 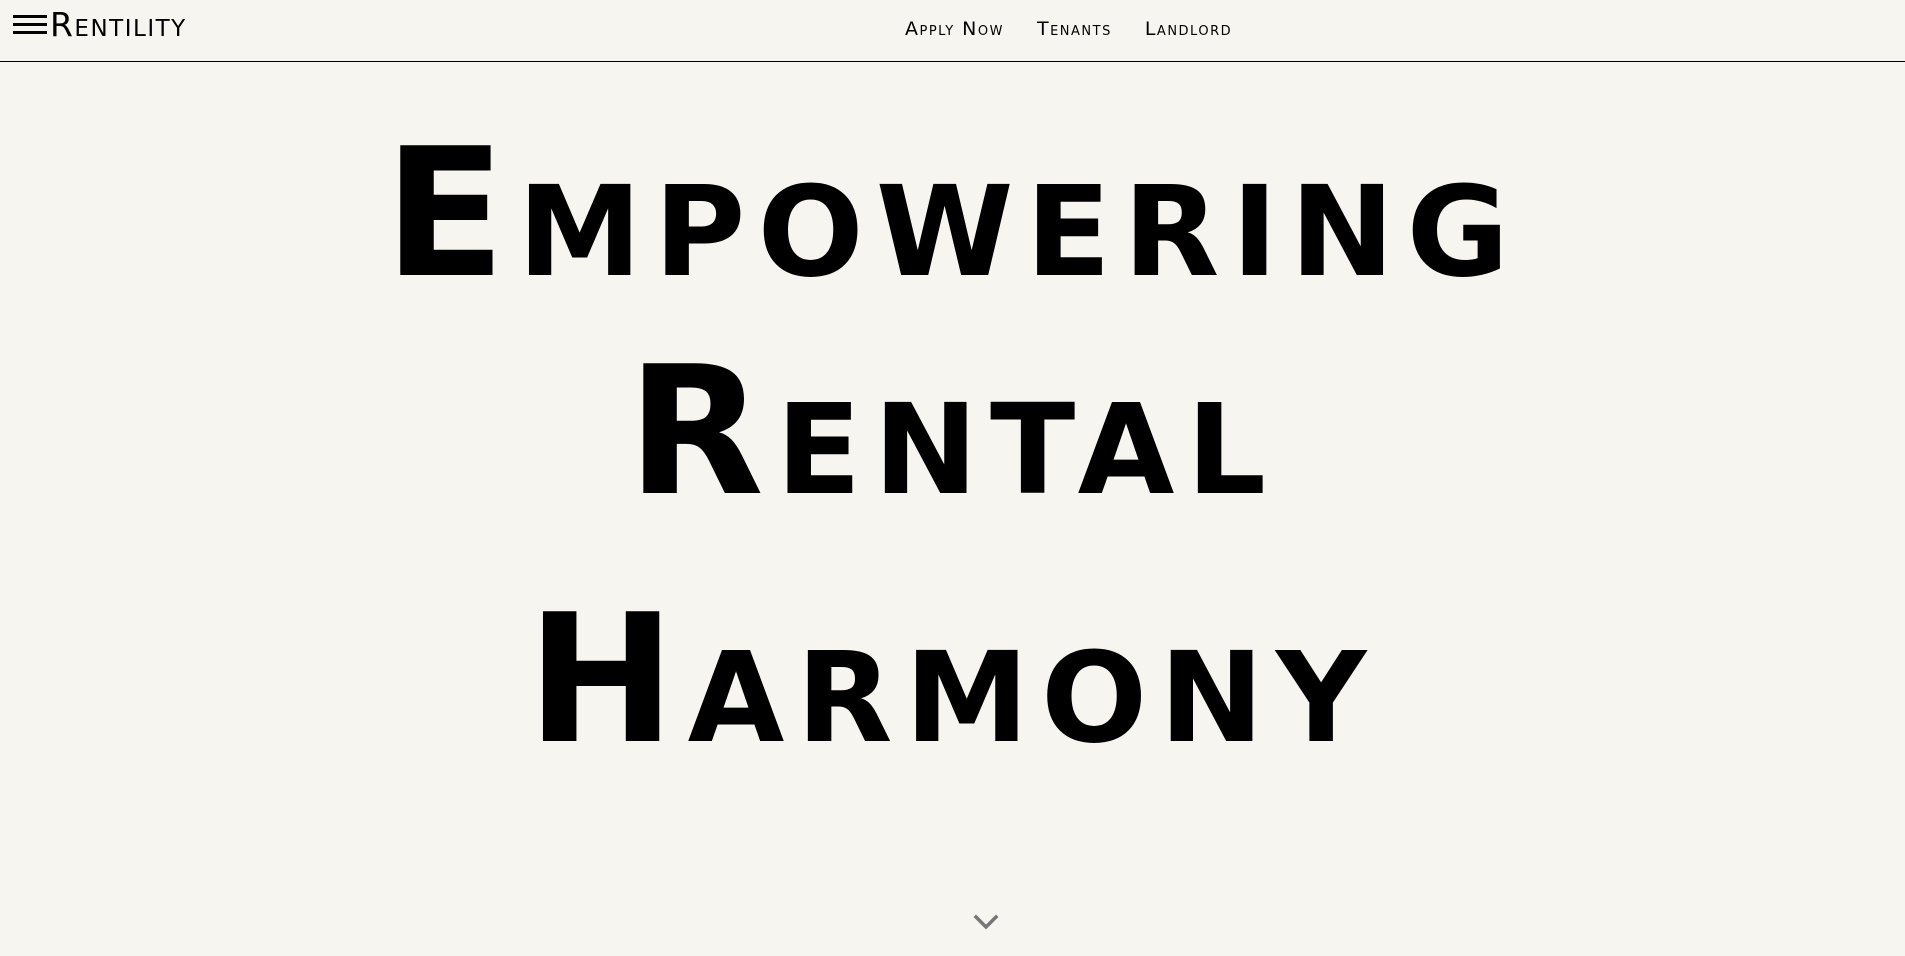 I want to click on hero-heading-line-1: Empowering, so click(x=952, y=213).